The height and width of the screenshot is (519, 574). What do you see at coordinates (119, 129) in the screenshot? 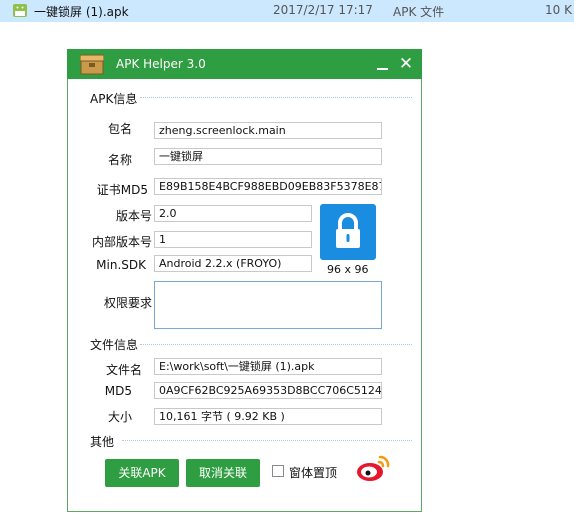
I see `package-name-label: 包名` at bounding box center [119, 129].